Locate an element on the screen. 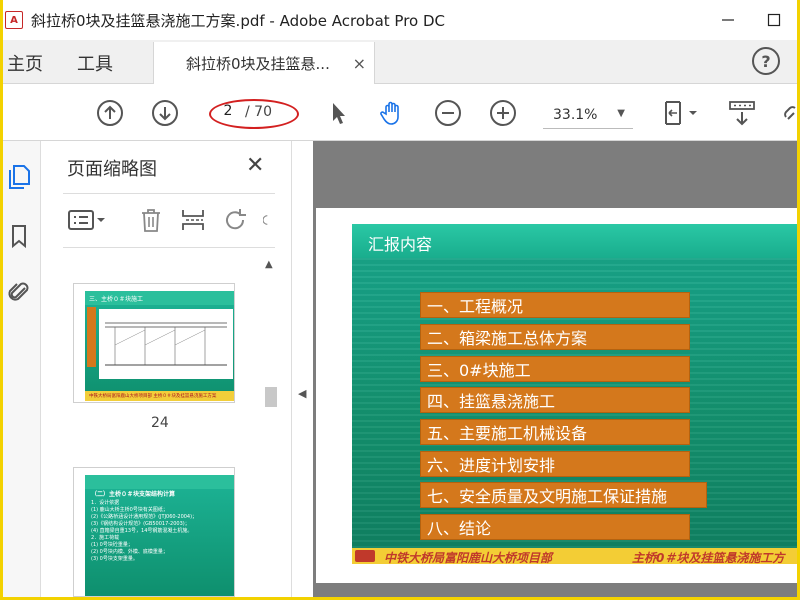  insert-page-button is located at coordinates (193, 220).